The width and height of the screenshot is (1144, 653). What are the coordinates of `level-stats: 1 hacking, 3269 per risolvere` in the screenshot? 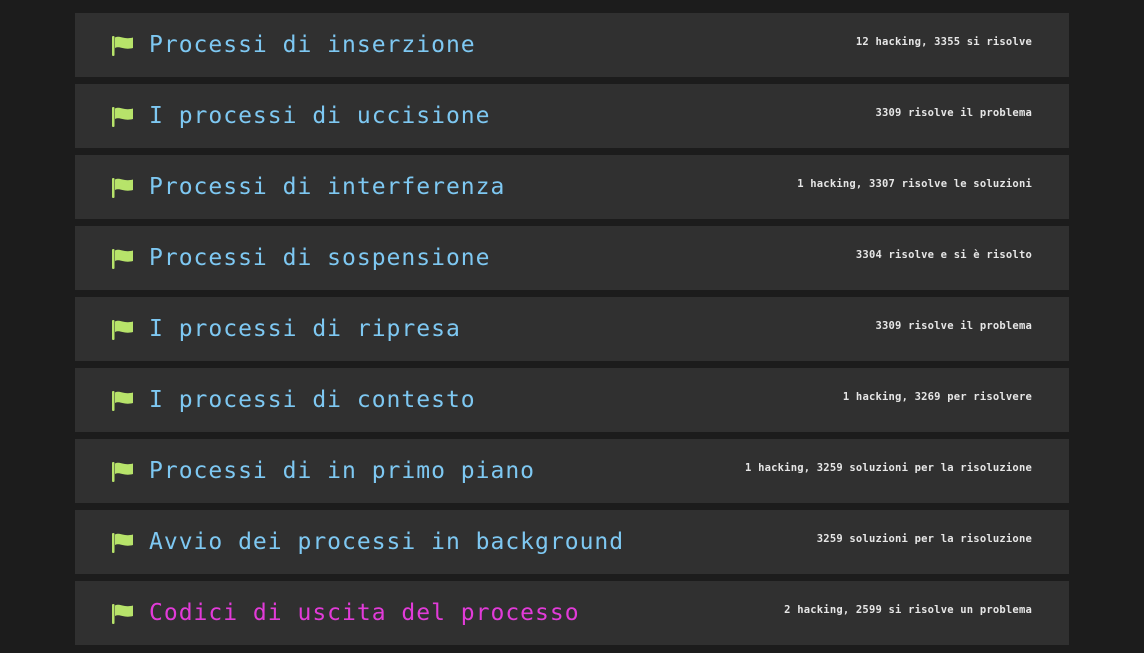 It's located at (937, 397).